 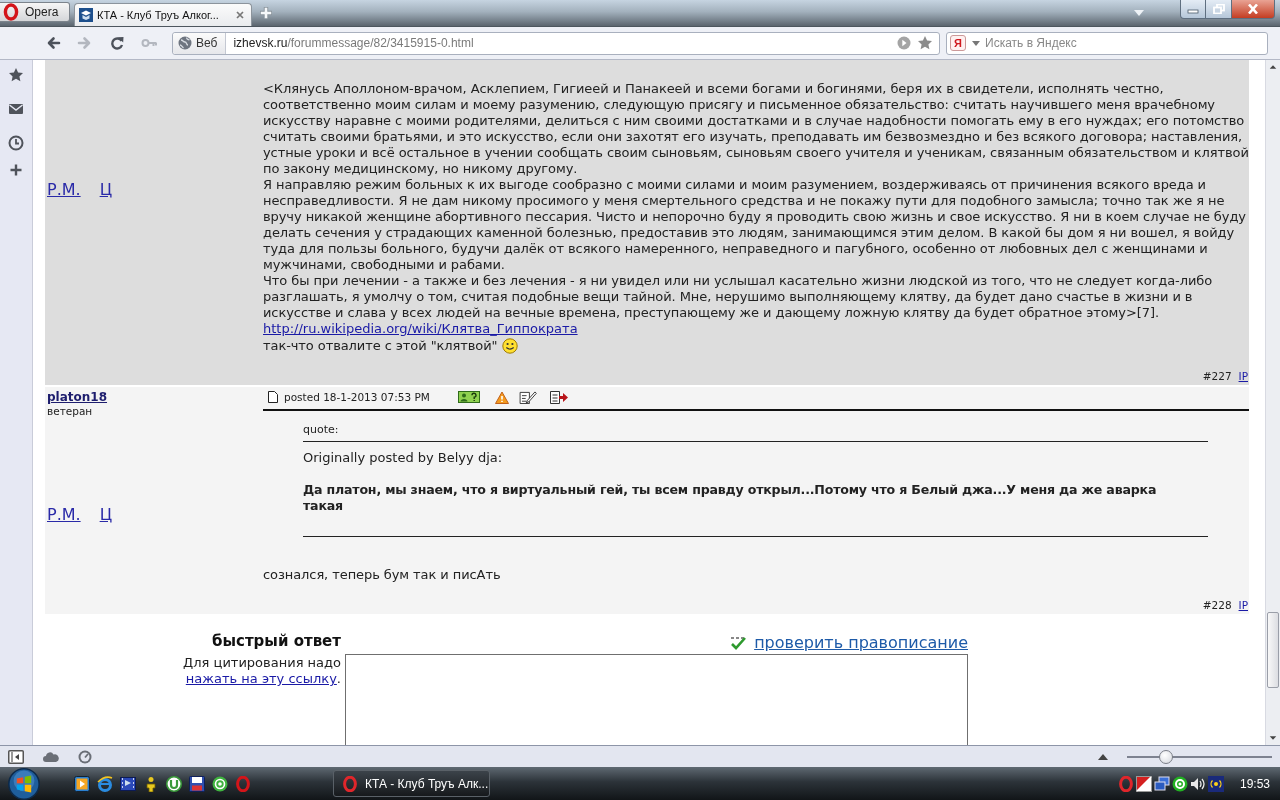 What do you see at coordinates (558, 397) in the screenshot?
I see `document-arrow-icon` at bounding box center [558, 397].